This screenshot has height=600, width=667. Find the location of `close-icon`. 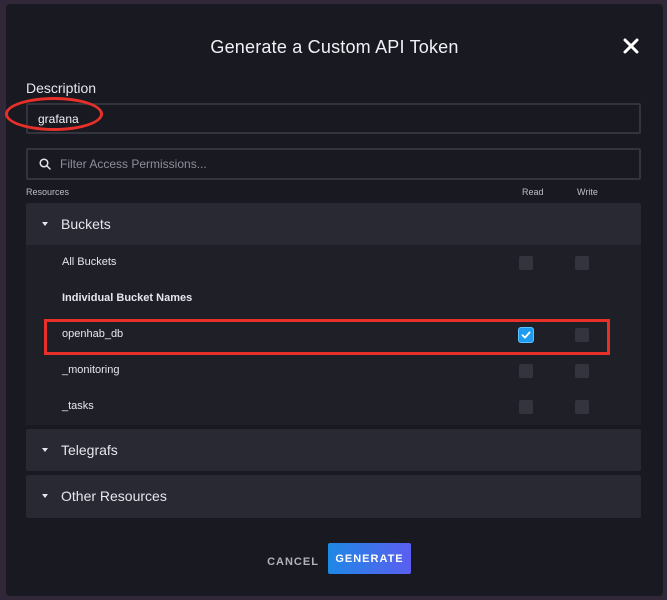

close-icon is located at coordinates (631, 46).